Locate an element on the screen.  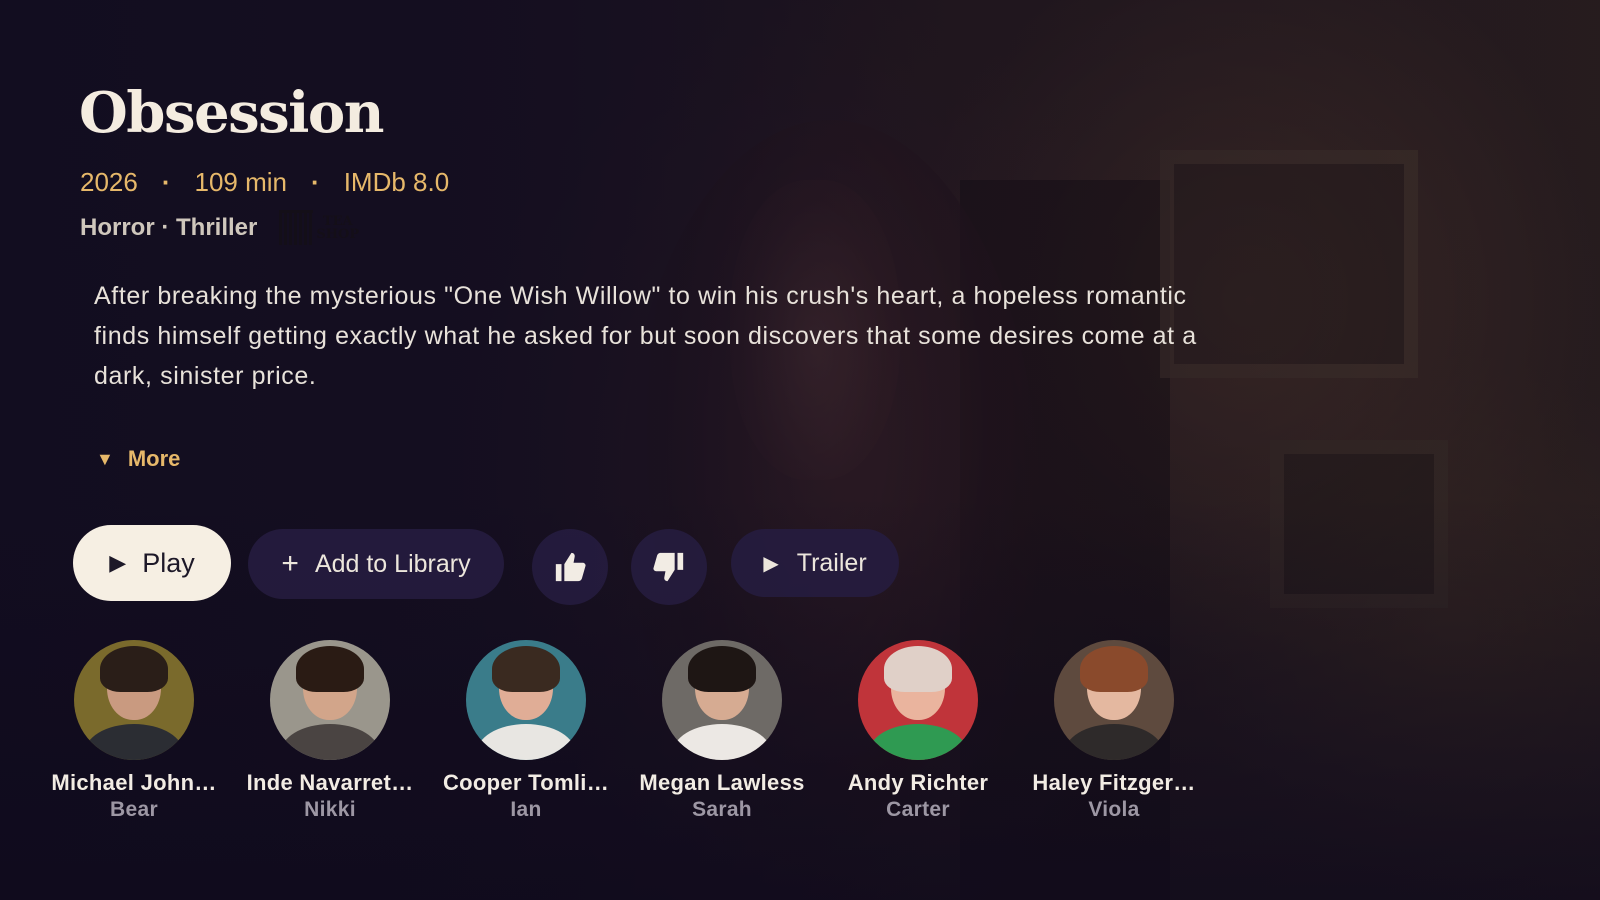
like-button is located at coordinates (570, 567).